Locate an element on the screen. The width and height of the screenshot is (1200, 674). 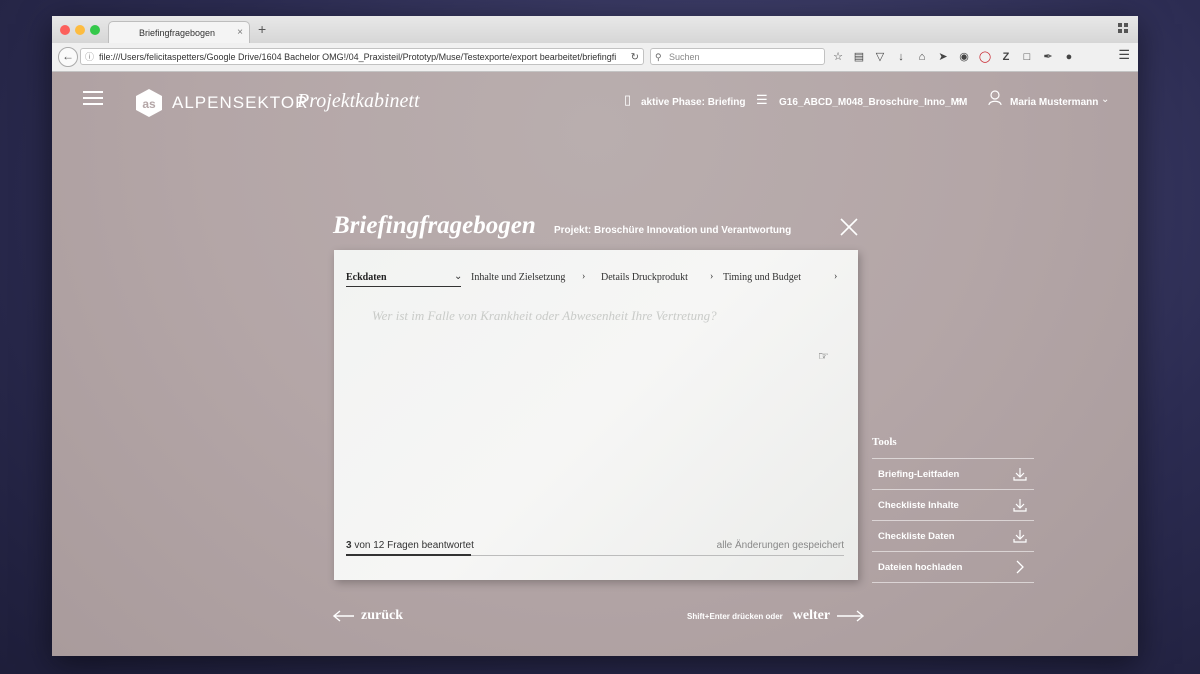
shortcut-hint: Shift+Enter drücken oder is located at coordinates (735, 616).